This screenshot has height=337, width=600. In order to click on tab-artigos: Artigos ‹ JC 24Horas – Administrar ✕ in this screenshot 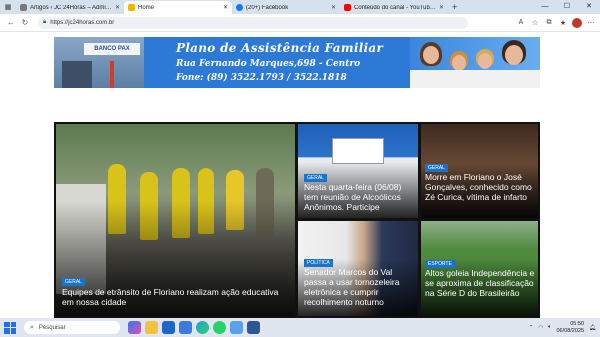, I will do `click(70, 7)`.